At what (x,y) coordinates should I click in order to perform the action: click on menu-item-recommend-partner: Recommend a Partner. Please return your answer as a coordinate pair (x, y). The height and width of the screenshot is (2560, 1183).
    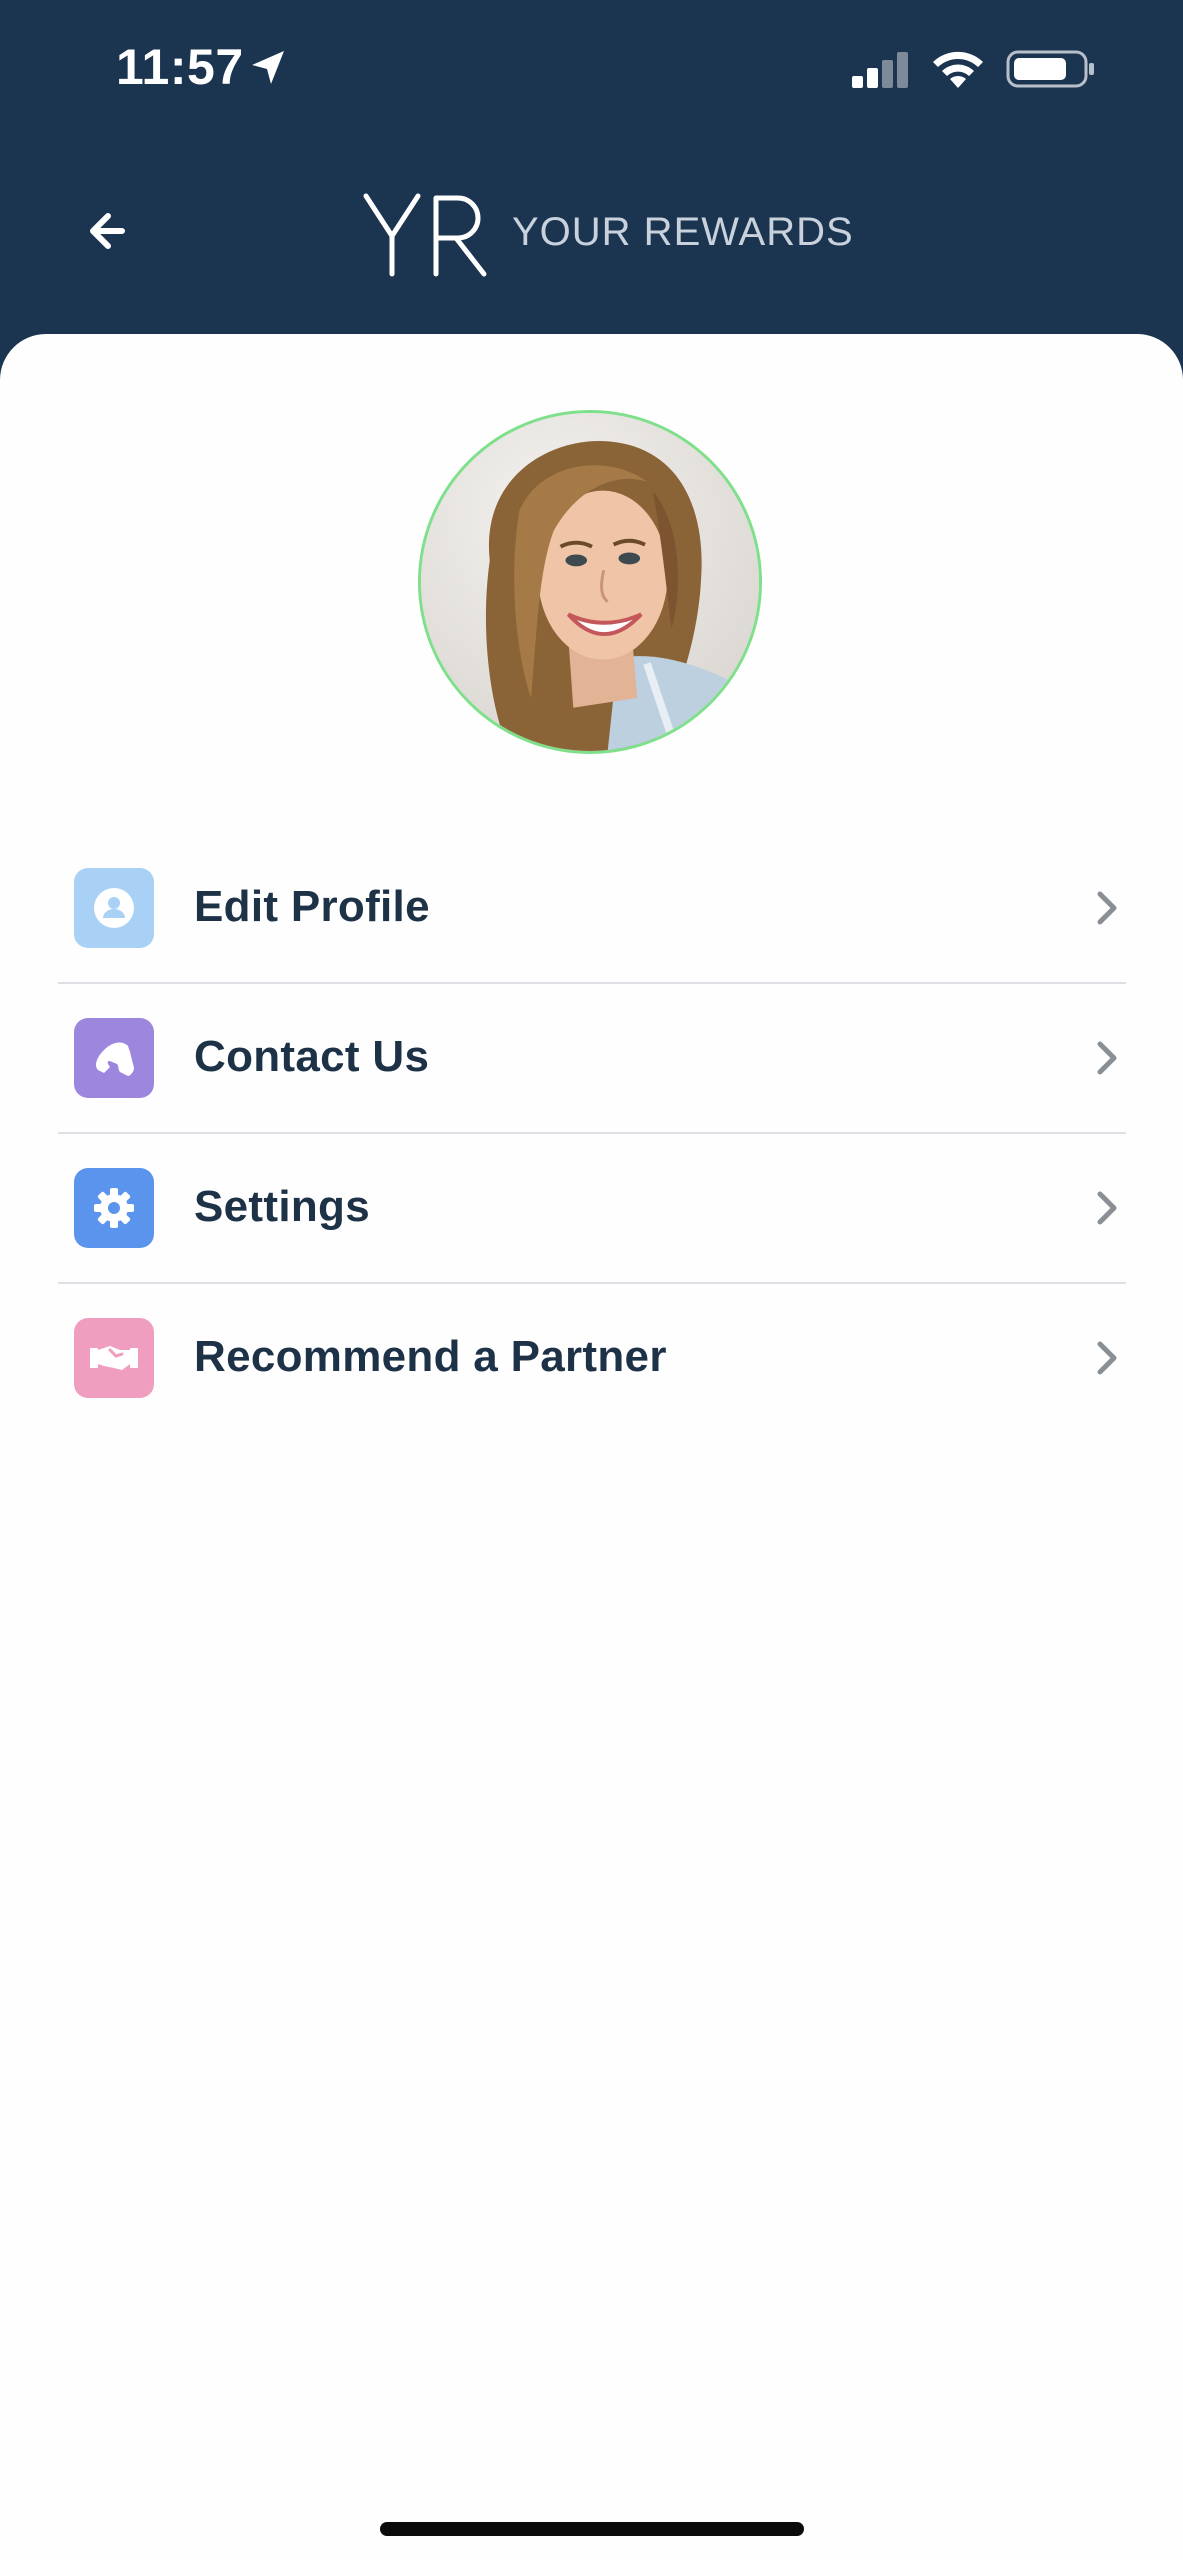
    Looking at the image, I should click on (592, 1358).